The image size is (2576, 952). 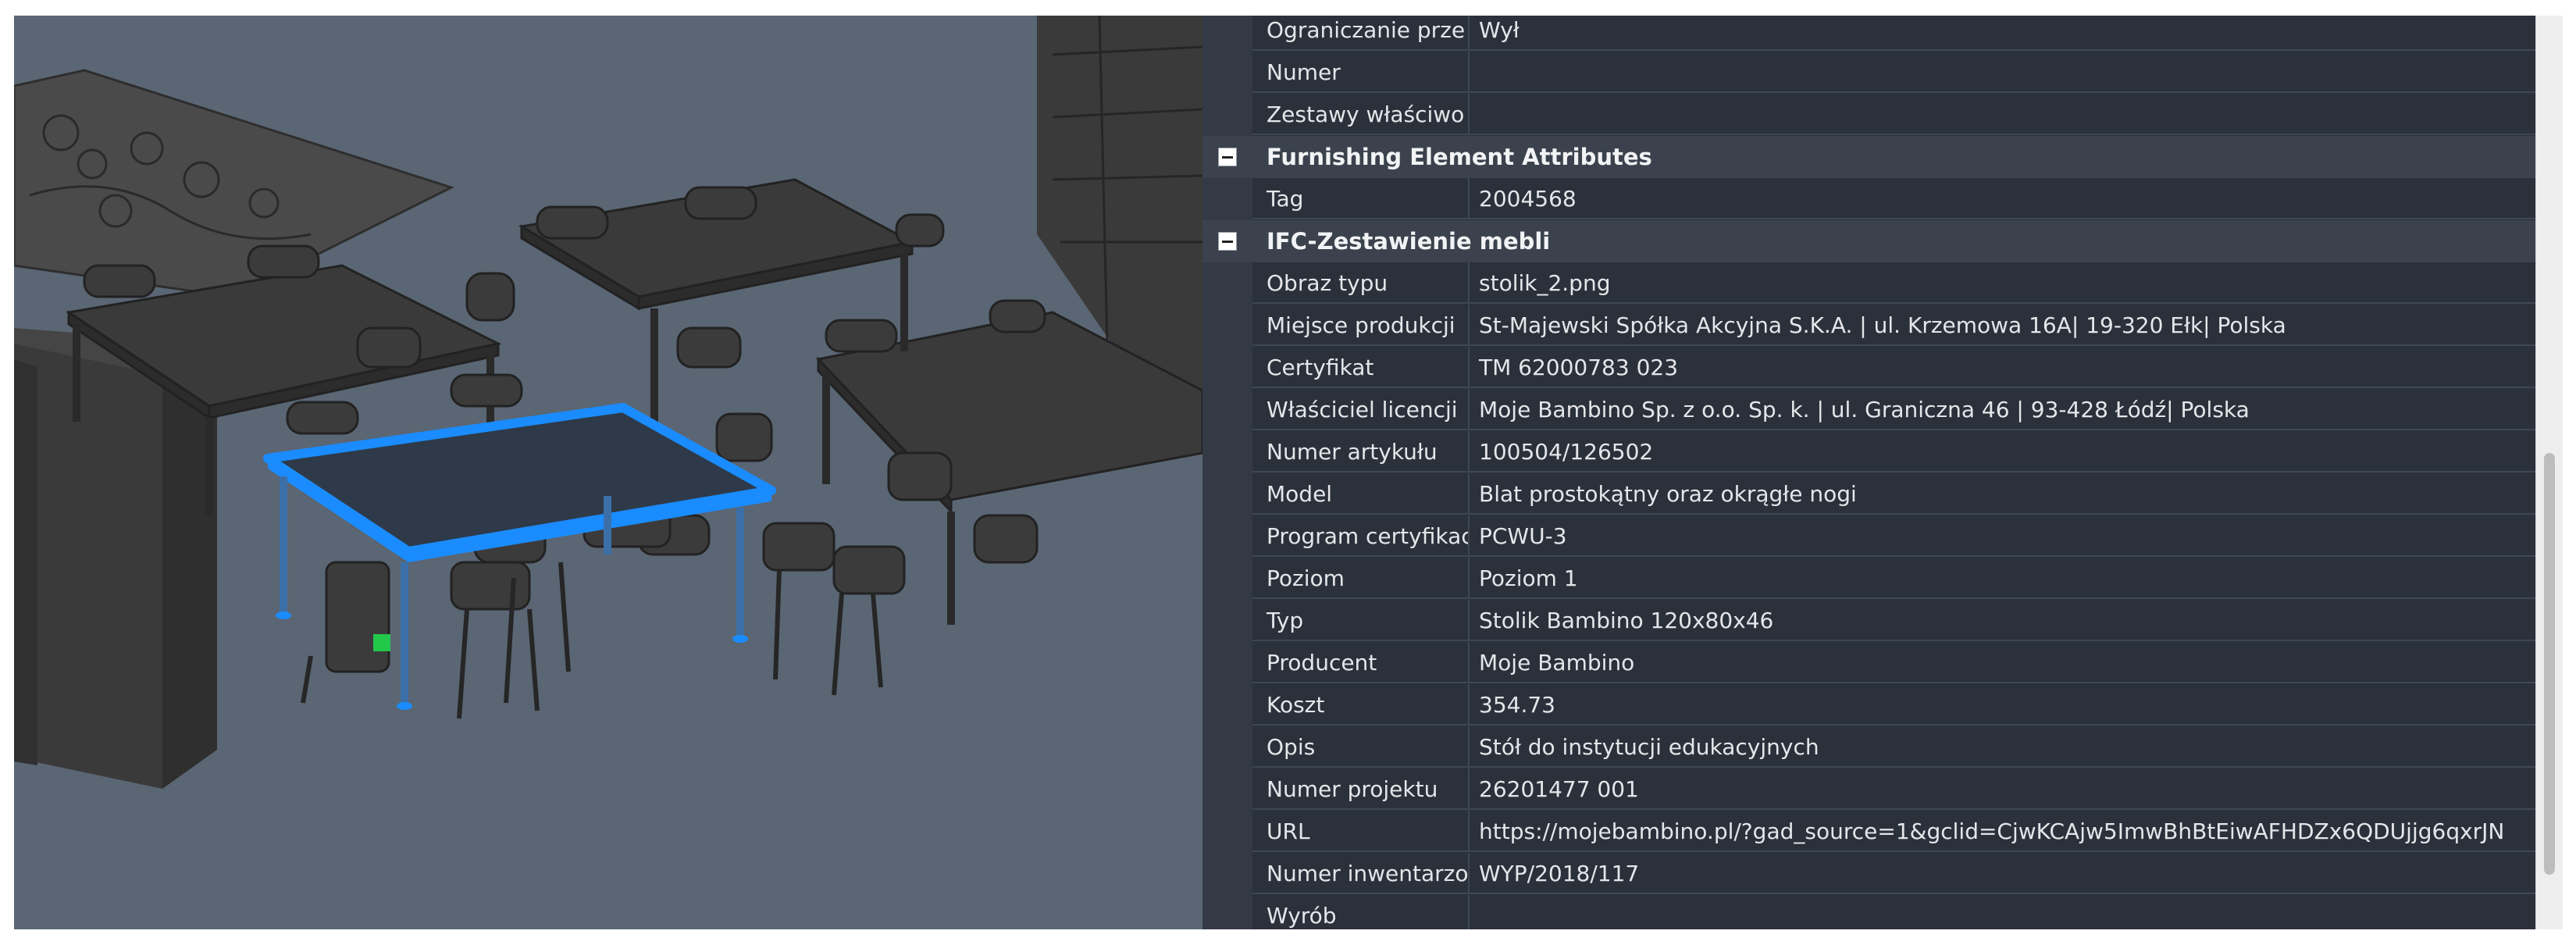 What do you see at coordinates (381, 642) in the screenshot?
I see `insertion-grip` at bounding box center [381, 642].